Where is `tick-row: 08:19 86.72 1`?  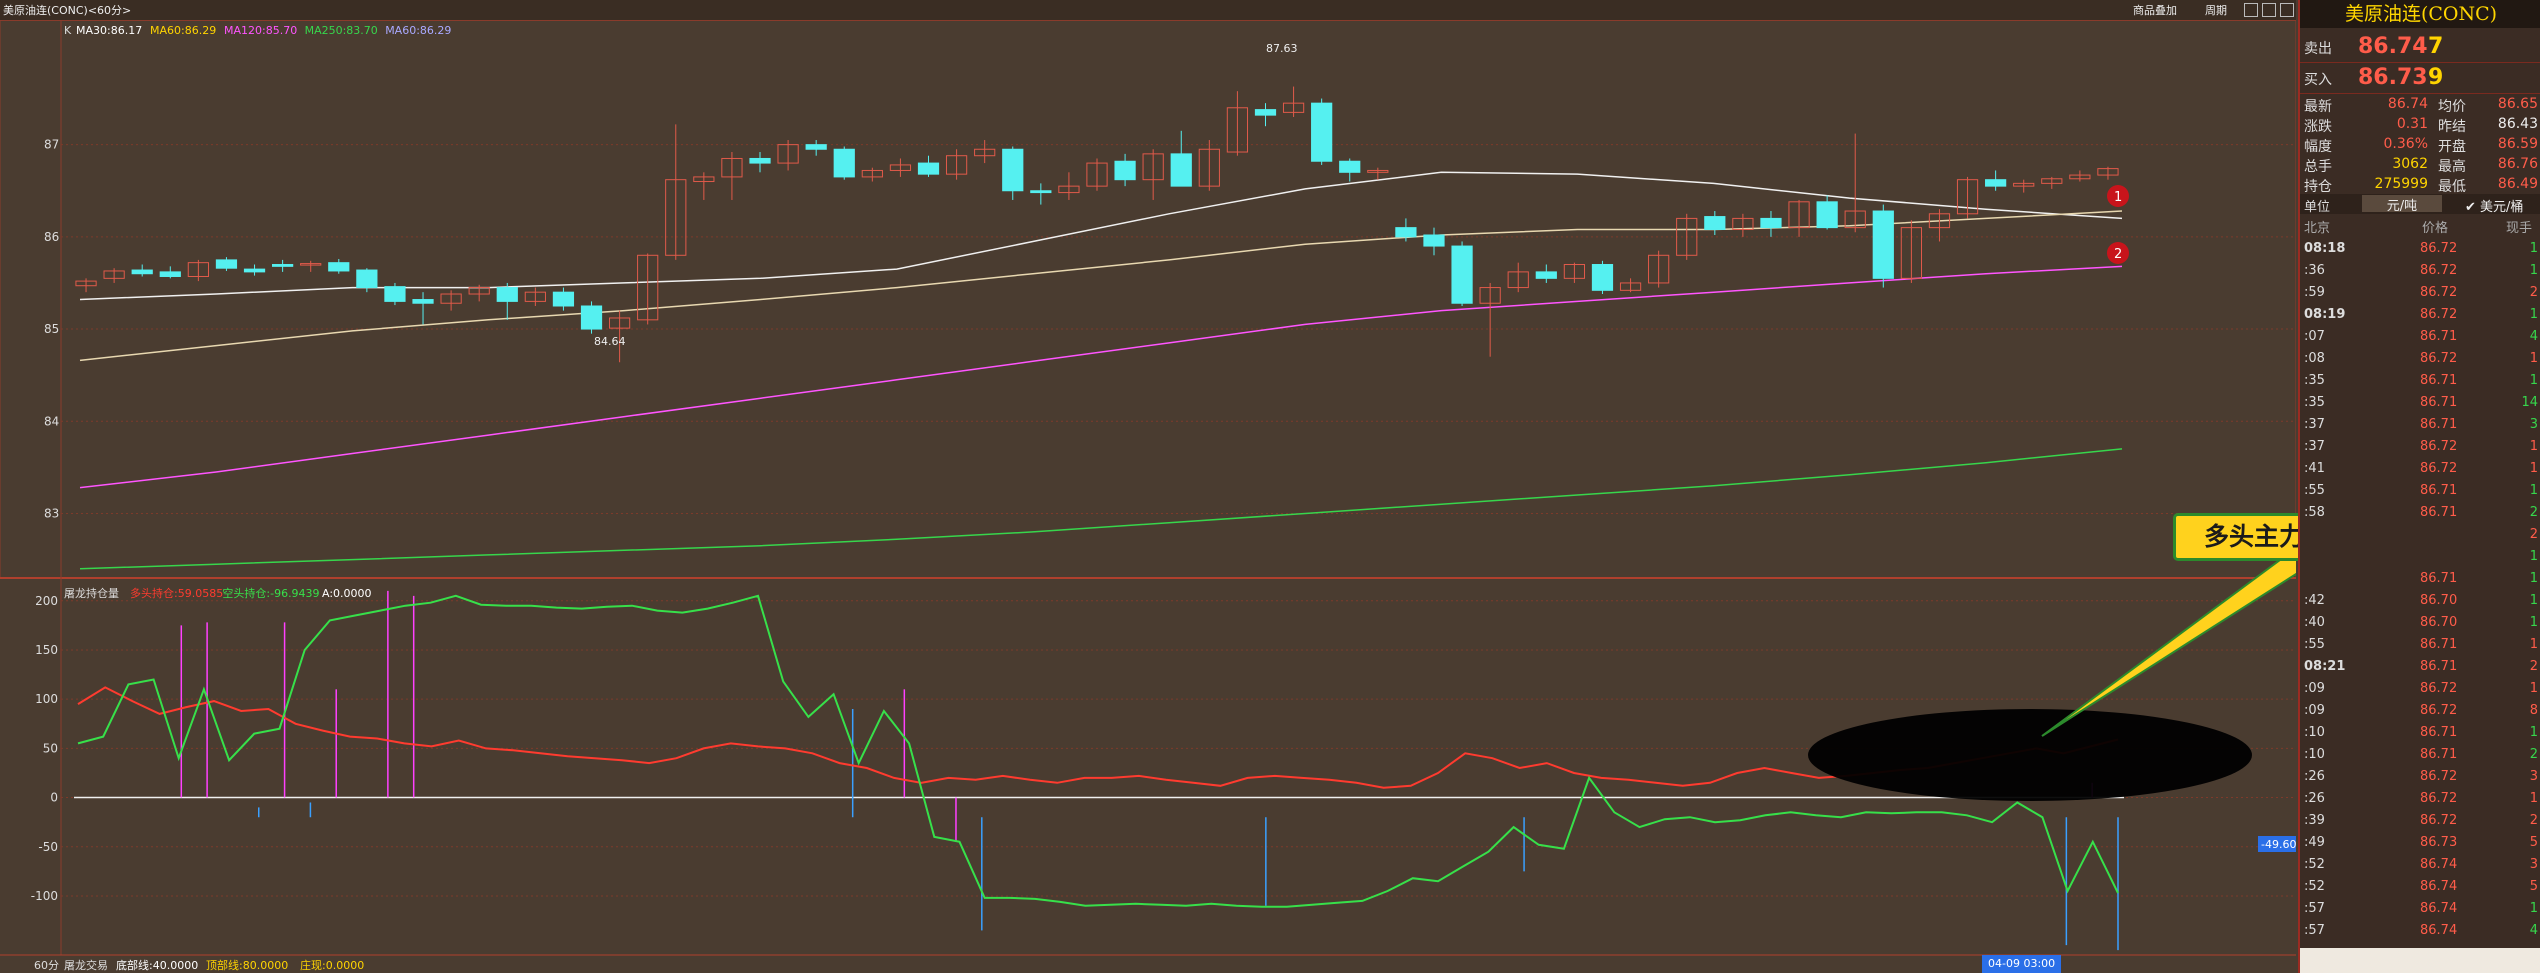
tick-row: 08:19 86.72 1 is located at coordinates (2420, 315).